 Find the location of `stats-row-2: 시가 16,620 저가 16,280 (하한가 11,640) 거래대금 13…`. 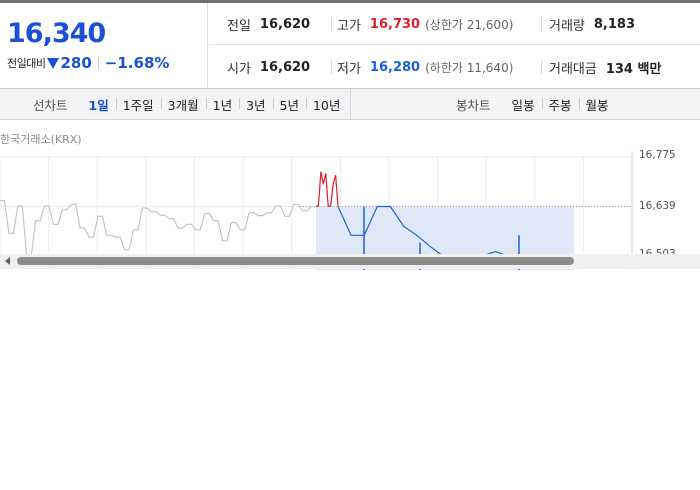

stats-row-2: 시가 16,620 저가 16,280 (하한가 11,640) 거래대금 13… is located at coordinates (454, 67).